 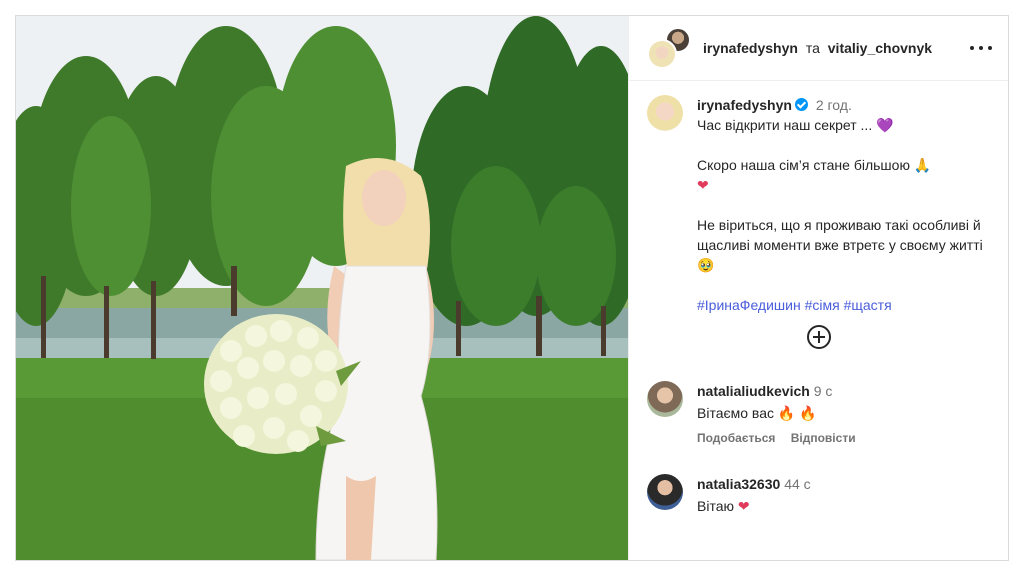 I want to click on comment-username: natalialiudkevich, so click(x=753, y=391).